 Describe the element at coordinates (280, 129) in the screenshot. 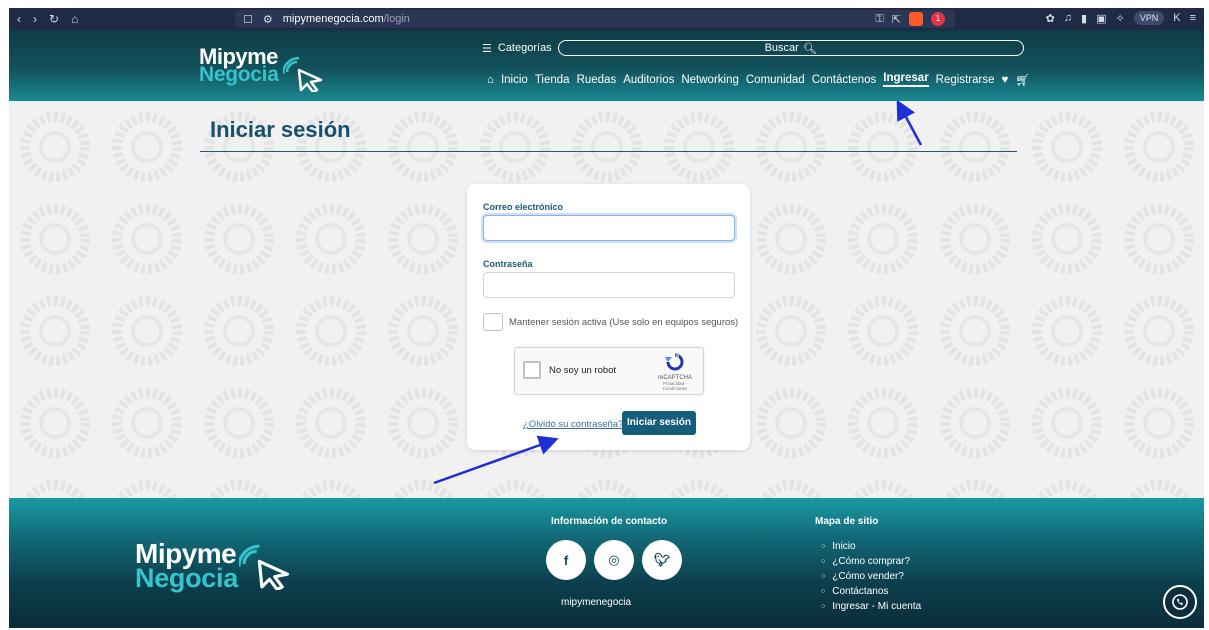

I see `page-title: Iniciar sesión` at that location.